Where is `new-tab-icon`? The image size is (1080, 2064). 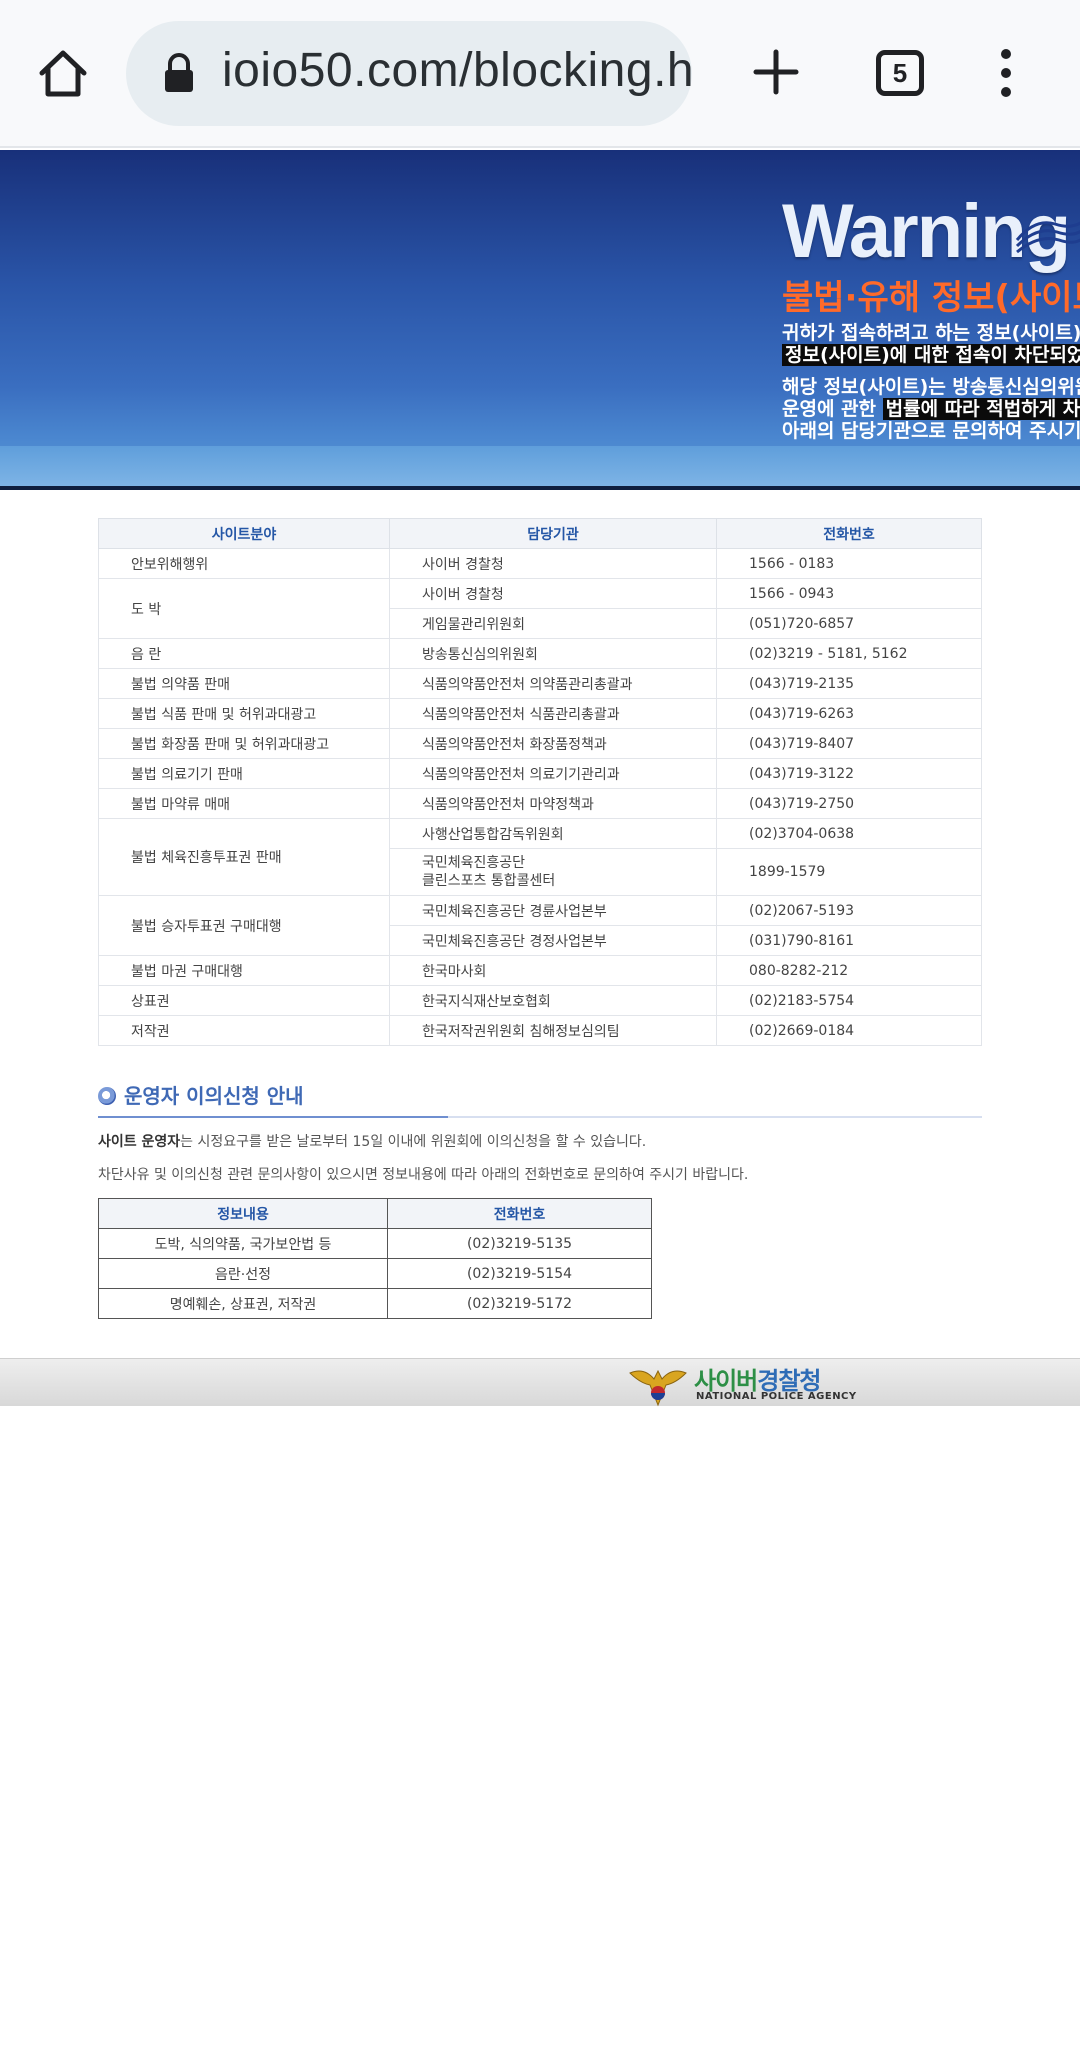
new-tab-icon is located at coordinates (776, 72).